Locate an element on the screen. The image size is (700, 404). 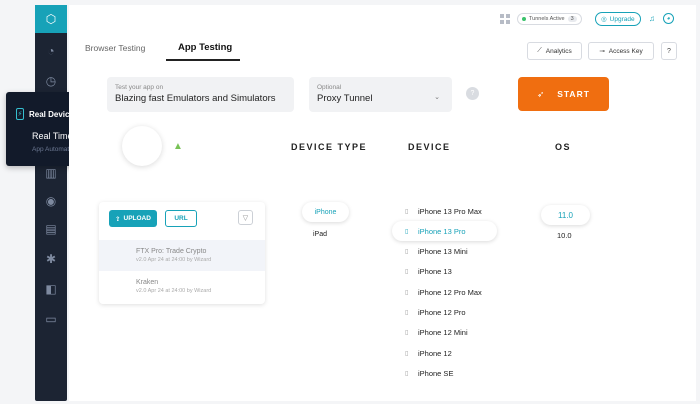
device-name: iPhone 13 Pro Max is located at coordinates (450, 211).